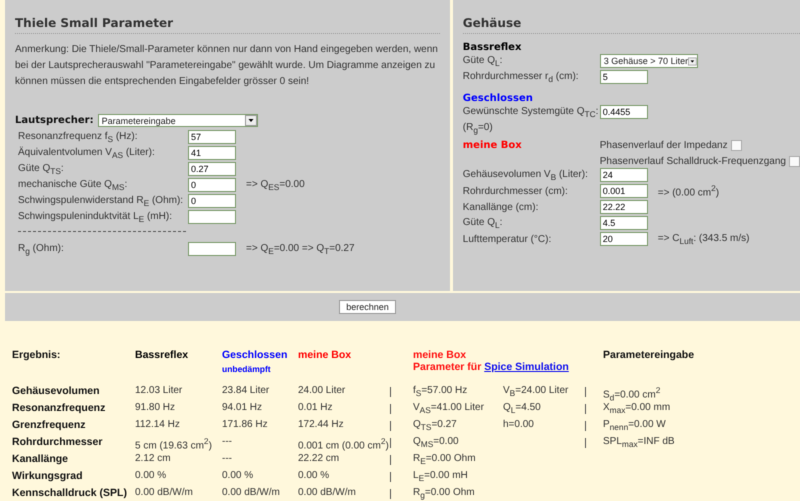 The image size is (800, 501). I want to click on table-cell-text: 22.22 cm, so click(319, 459).